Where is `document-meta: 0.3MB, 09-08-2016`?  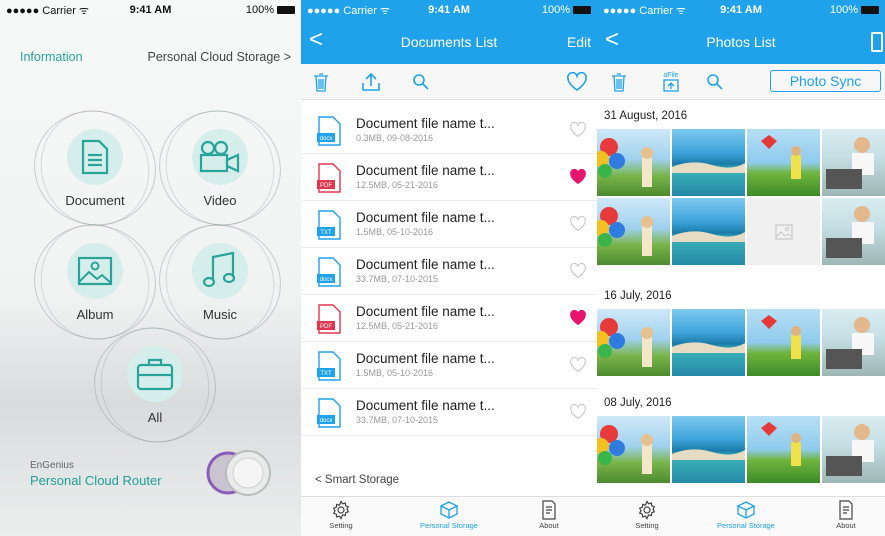 document-meta: 0.3MB, 09-08-2016 is located at coordinates (395, 138).